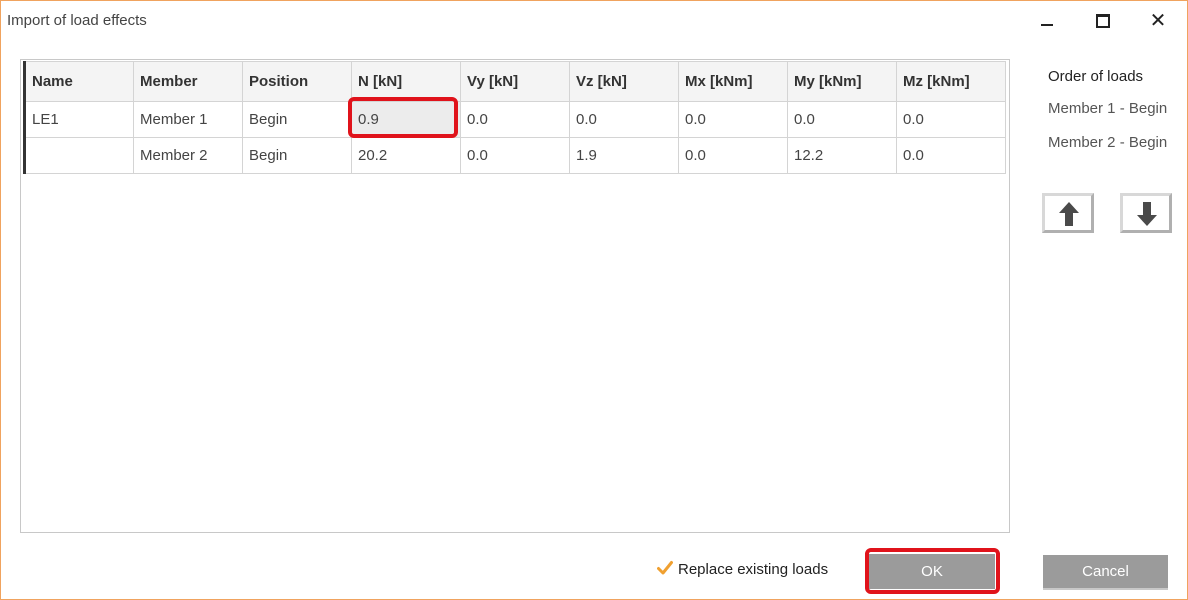 Image resolution: width=1188 pixels, height=600 pixels. I want to click on close-button: ✕, so click(1158, 21).